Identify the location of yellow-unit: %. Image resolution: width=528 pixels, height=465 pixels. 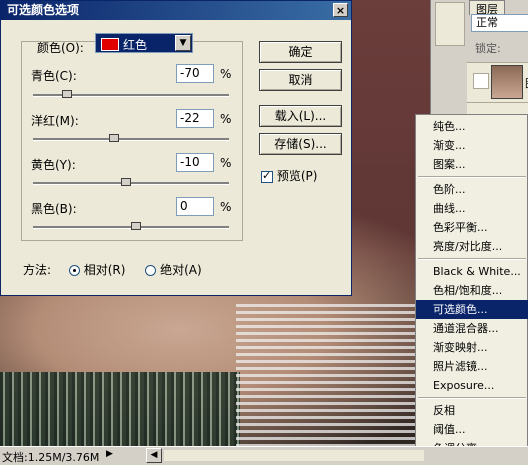
(226, 163).